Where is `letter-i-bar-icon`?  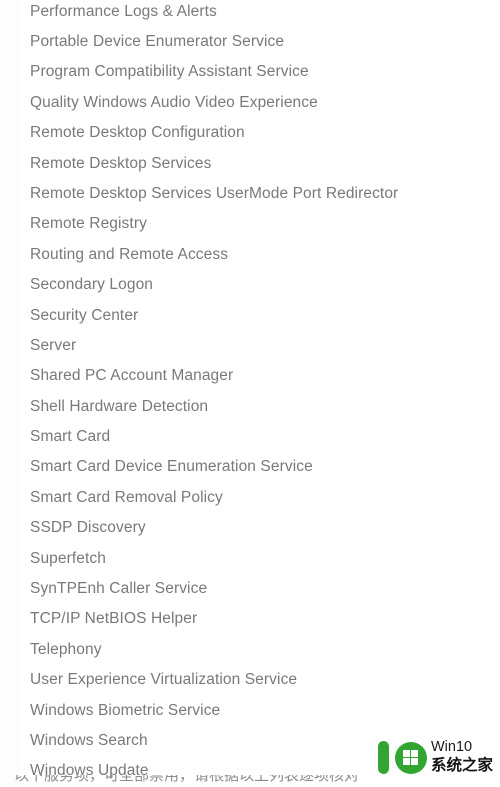
letter-i-bar-icon is located at coordinates (383, 757).